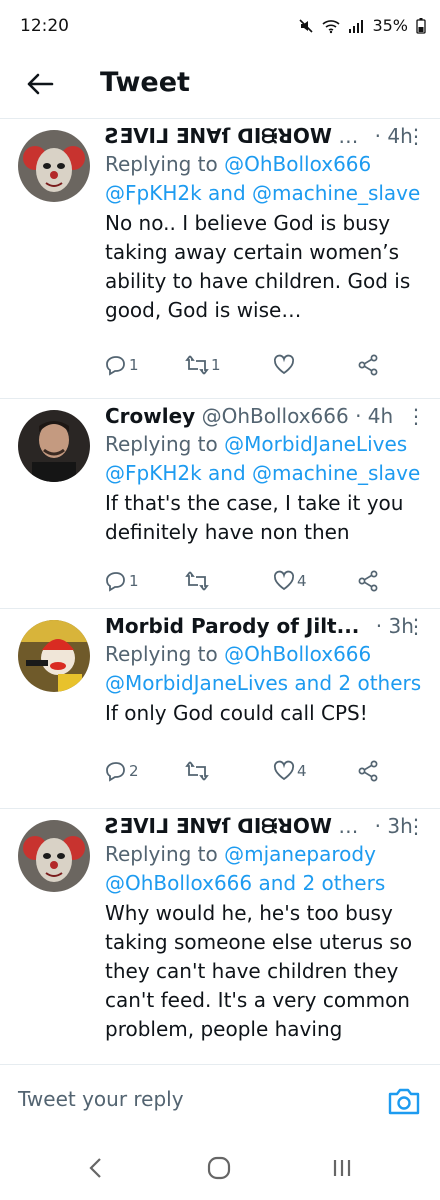  I want to click on reply-input: Tweet your reply, so click(101, 1099).